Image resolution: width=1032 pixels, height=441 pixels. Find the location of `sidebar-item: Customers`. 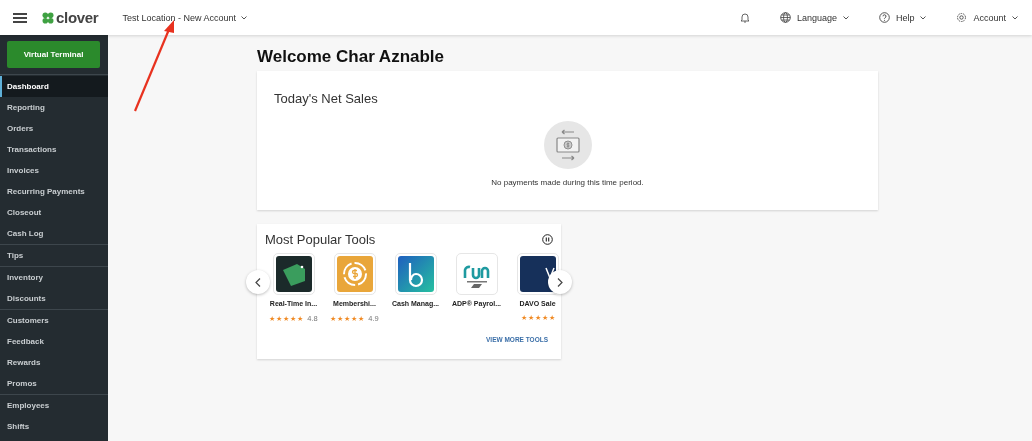

sidebar-item: Customers is located at coordinates (54, 320).